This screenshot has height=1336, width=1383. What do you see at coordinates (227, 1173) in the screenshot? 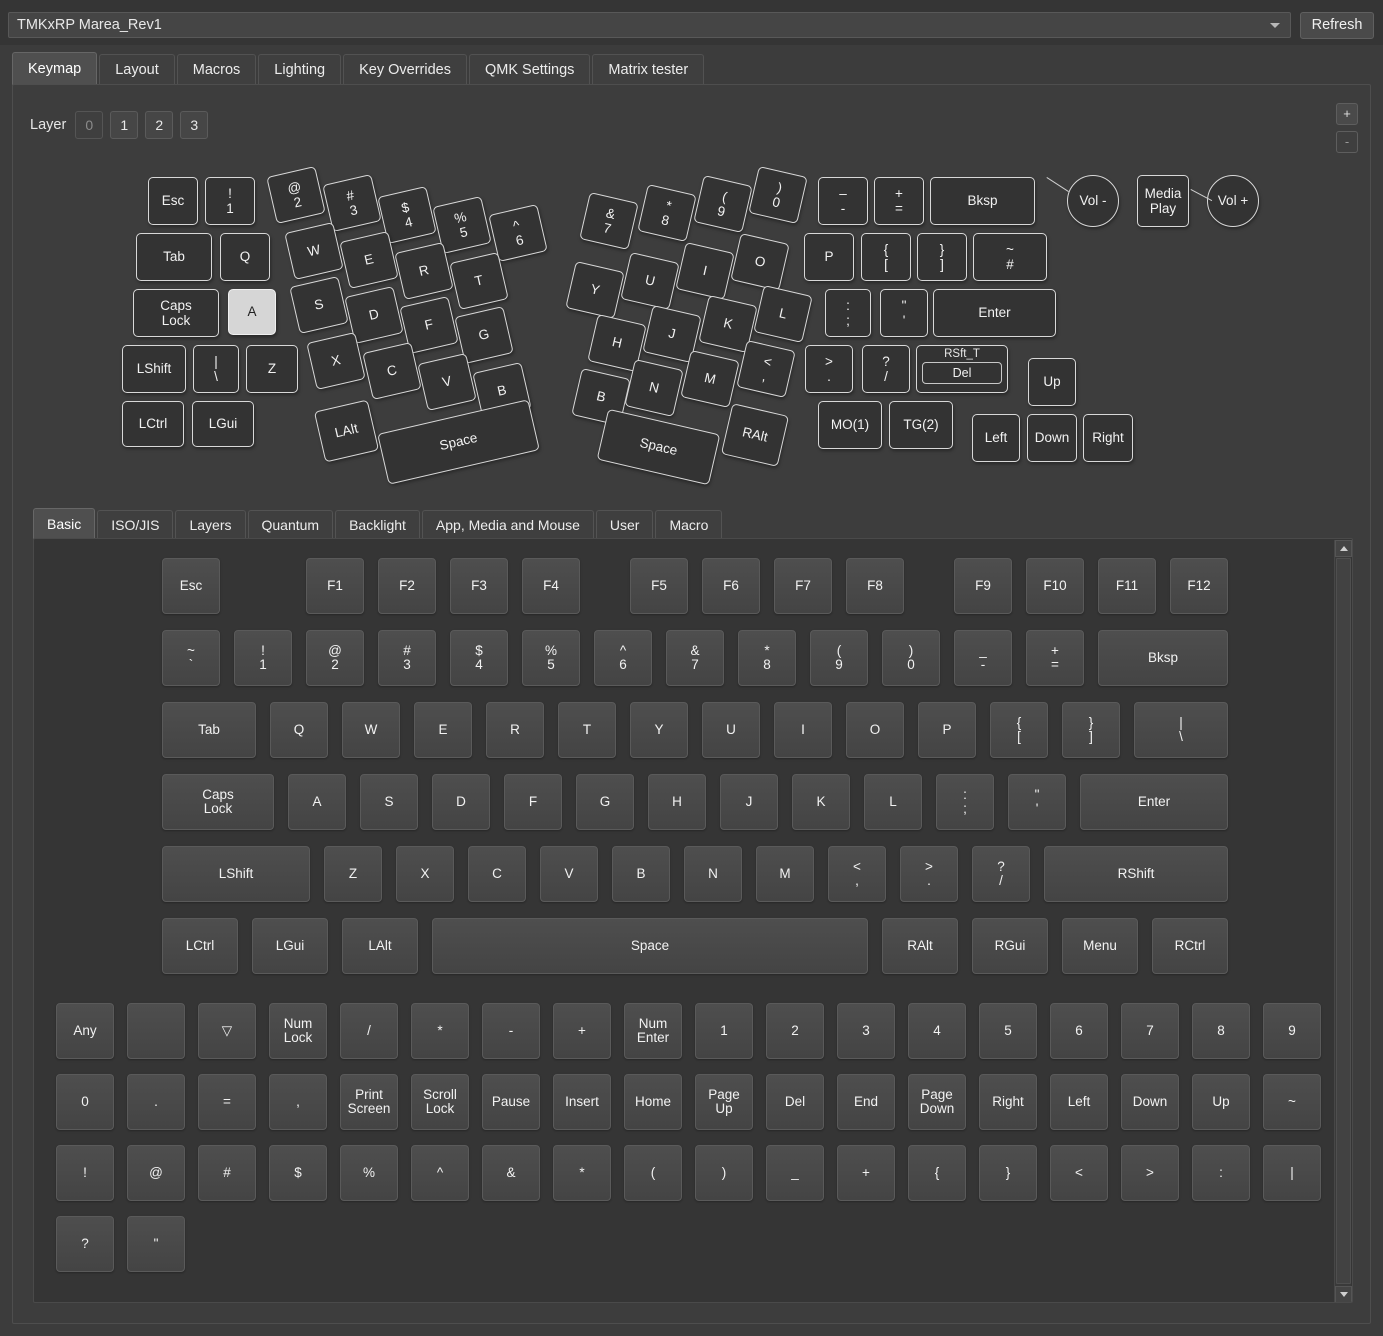
I see `keycode-hash: #` at bounding box center [227, 1173].